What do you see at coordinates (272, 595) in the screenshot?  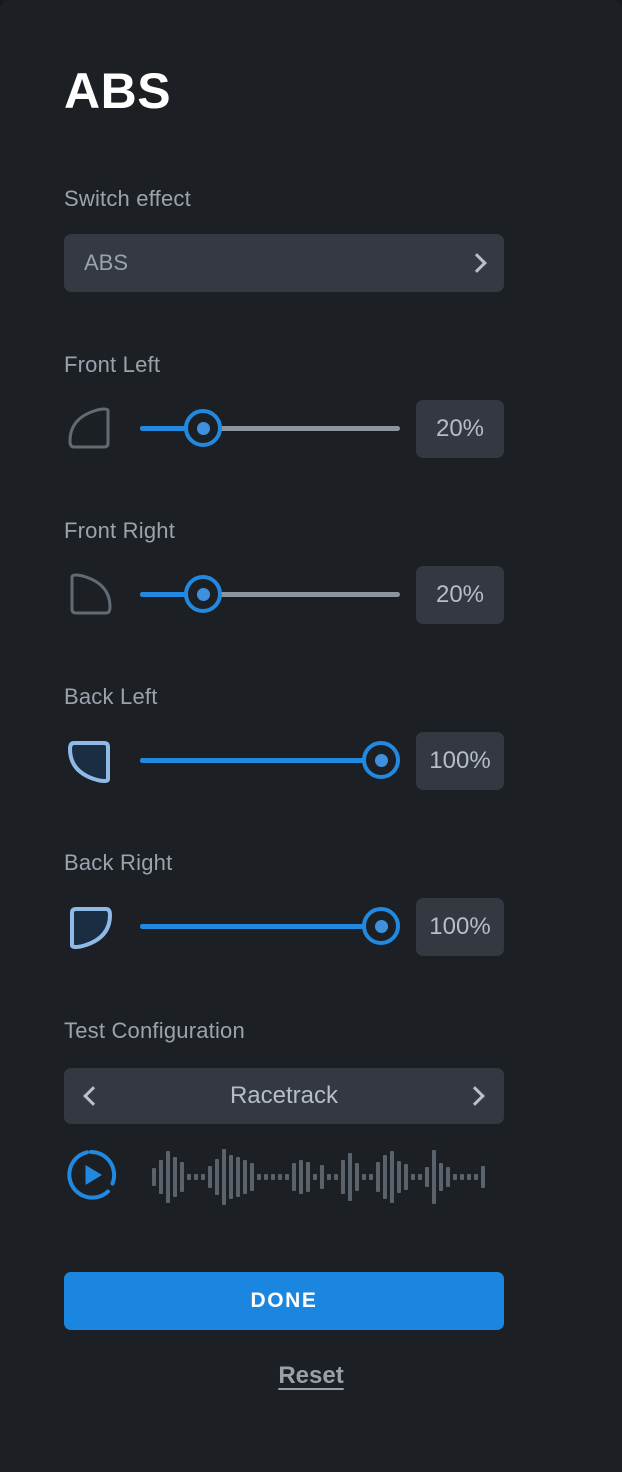 I see `slider-front-right` at bounding box center [272, 595].